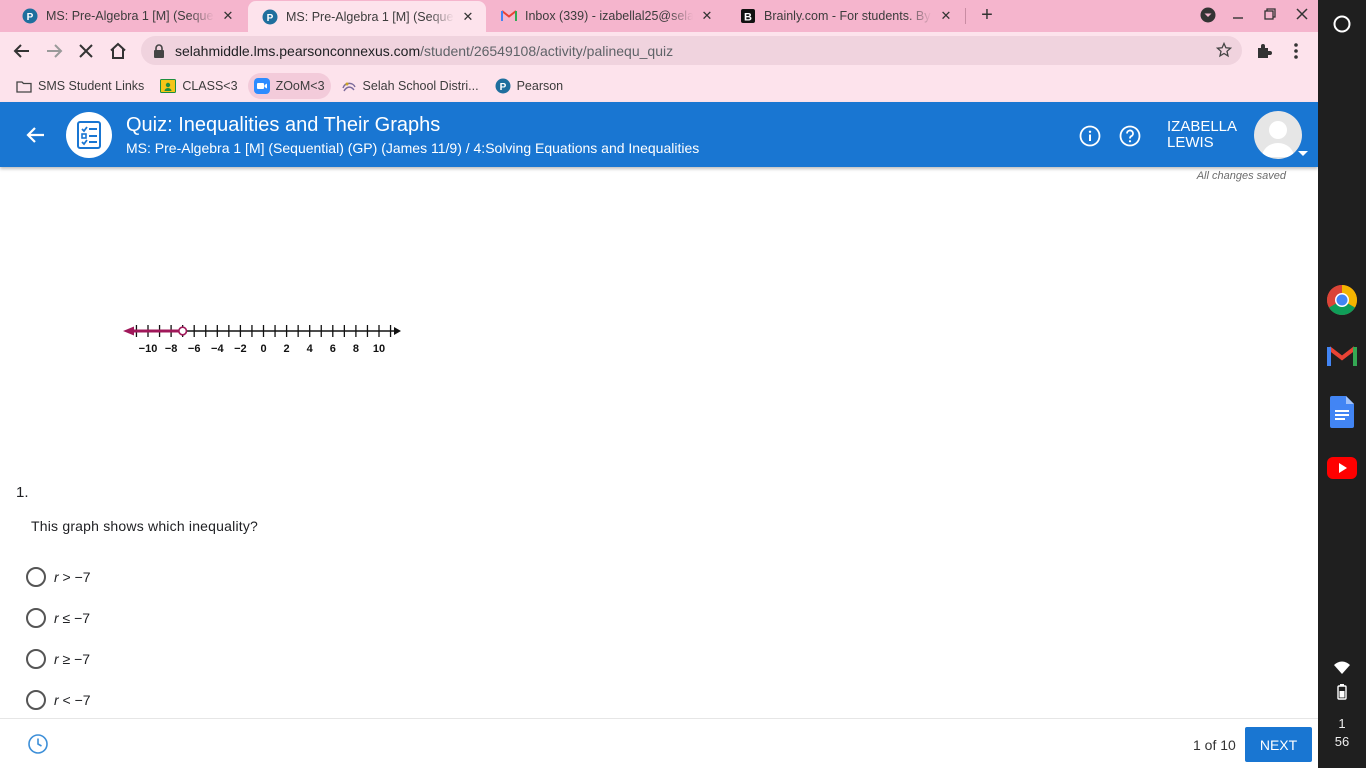  I want to click on tick-label: −10, so click(148, 349).